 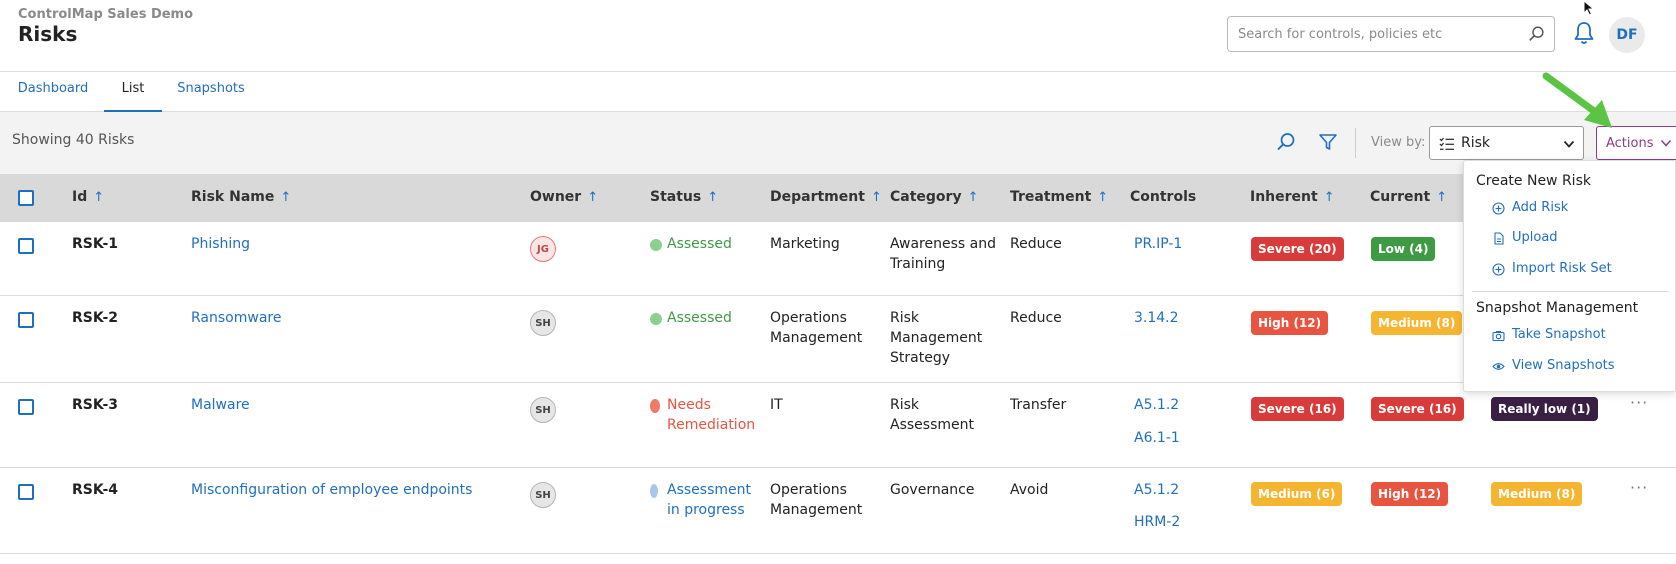 I want to click on control-link: PR.IP-1, so click(x=1158, y=244).